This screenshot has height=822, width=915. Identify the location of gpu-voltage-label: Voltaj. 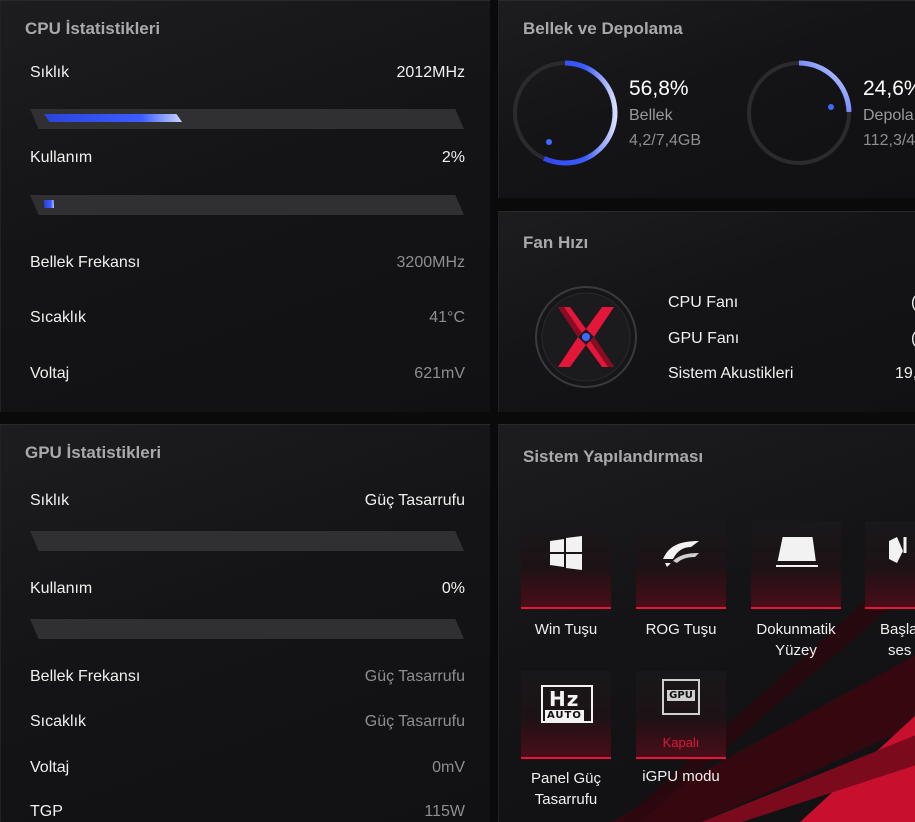
(50, 767).